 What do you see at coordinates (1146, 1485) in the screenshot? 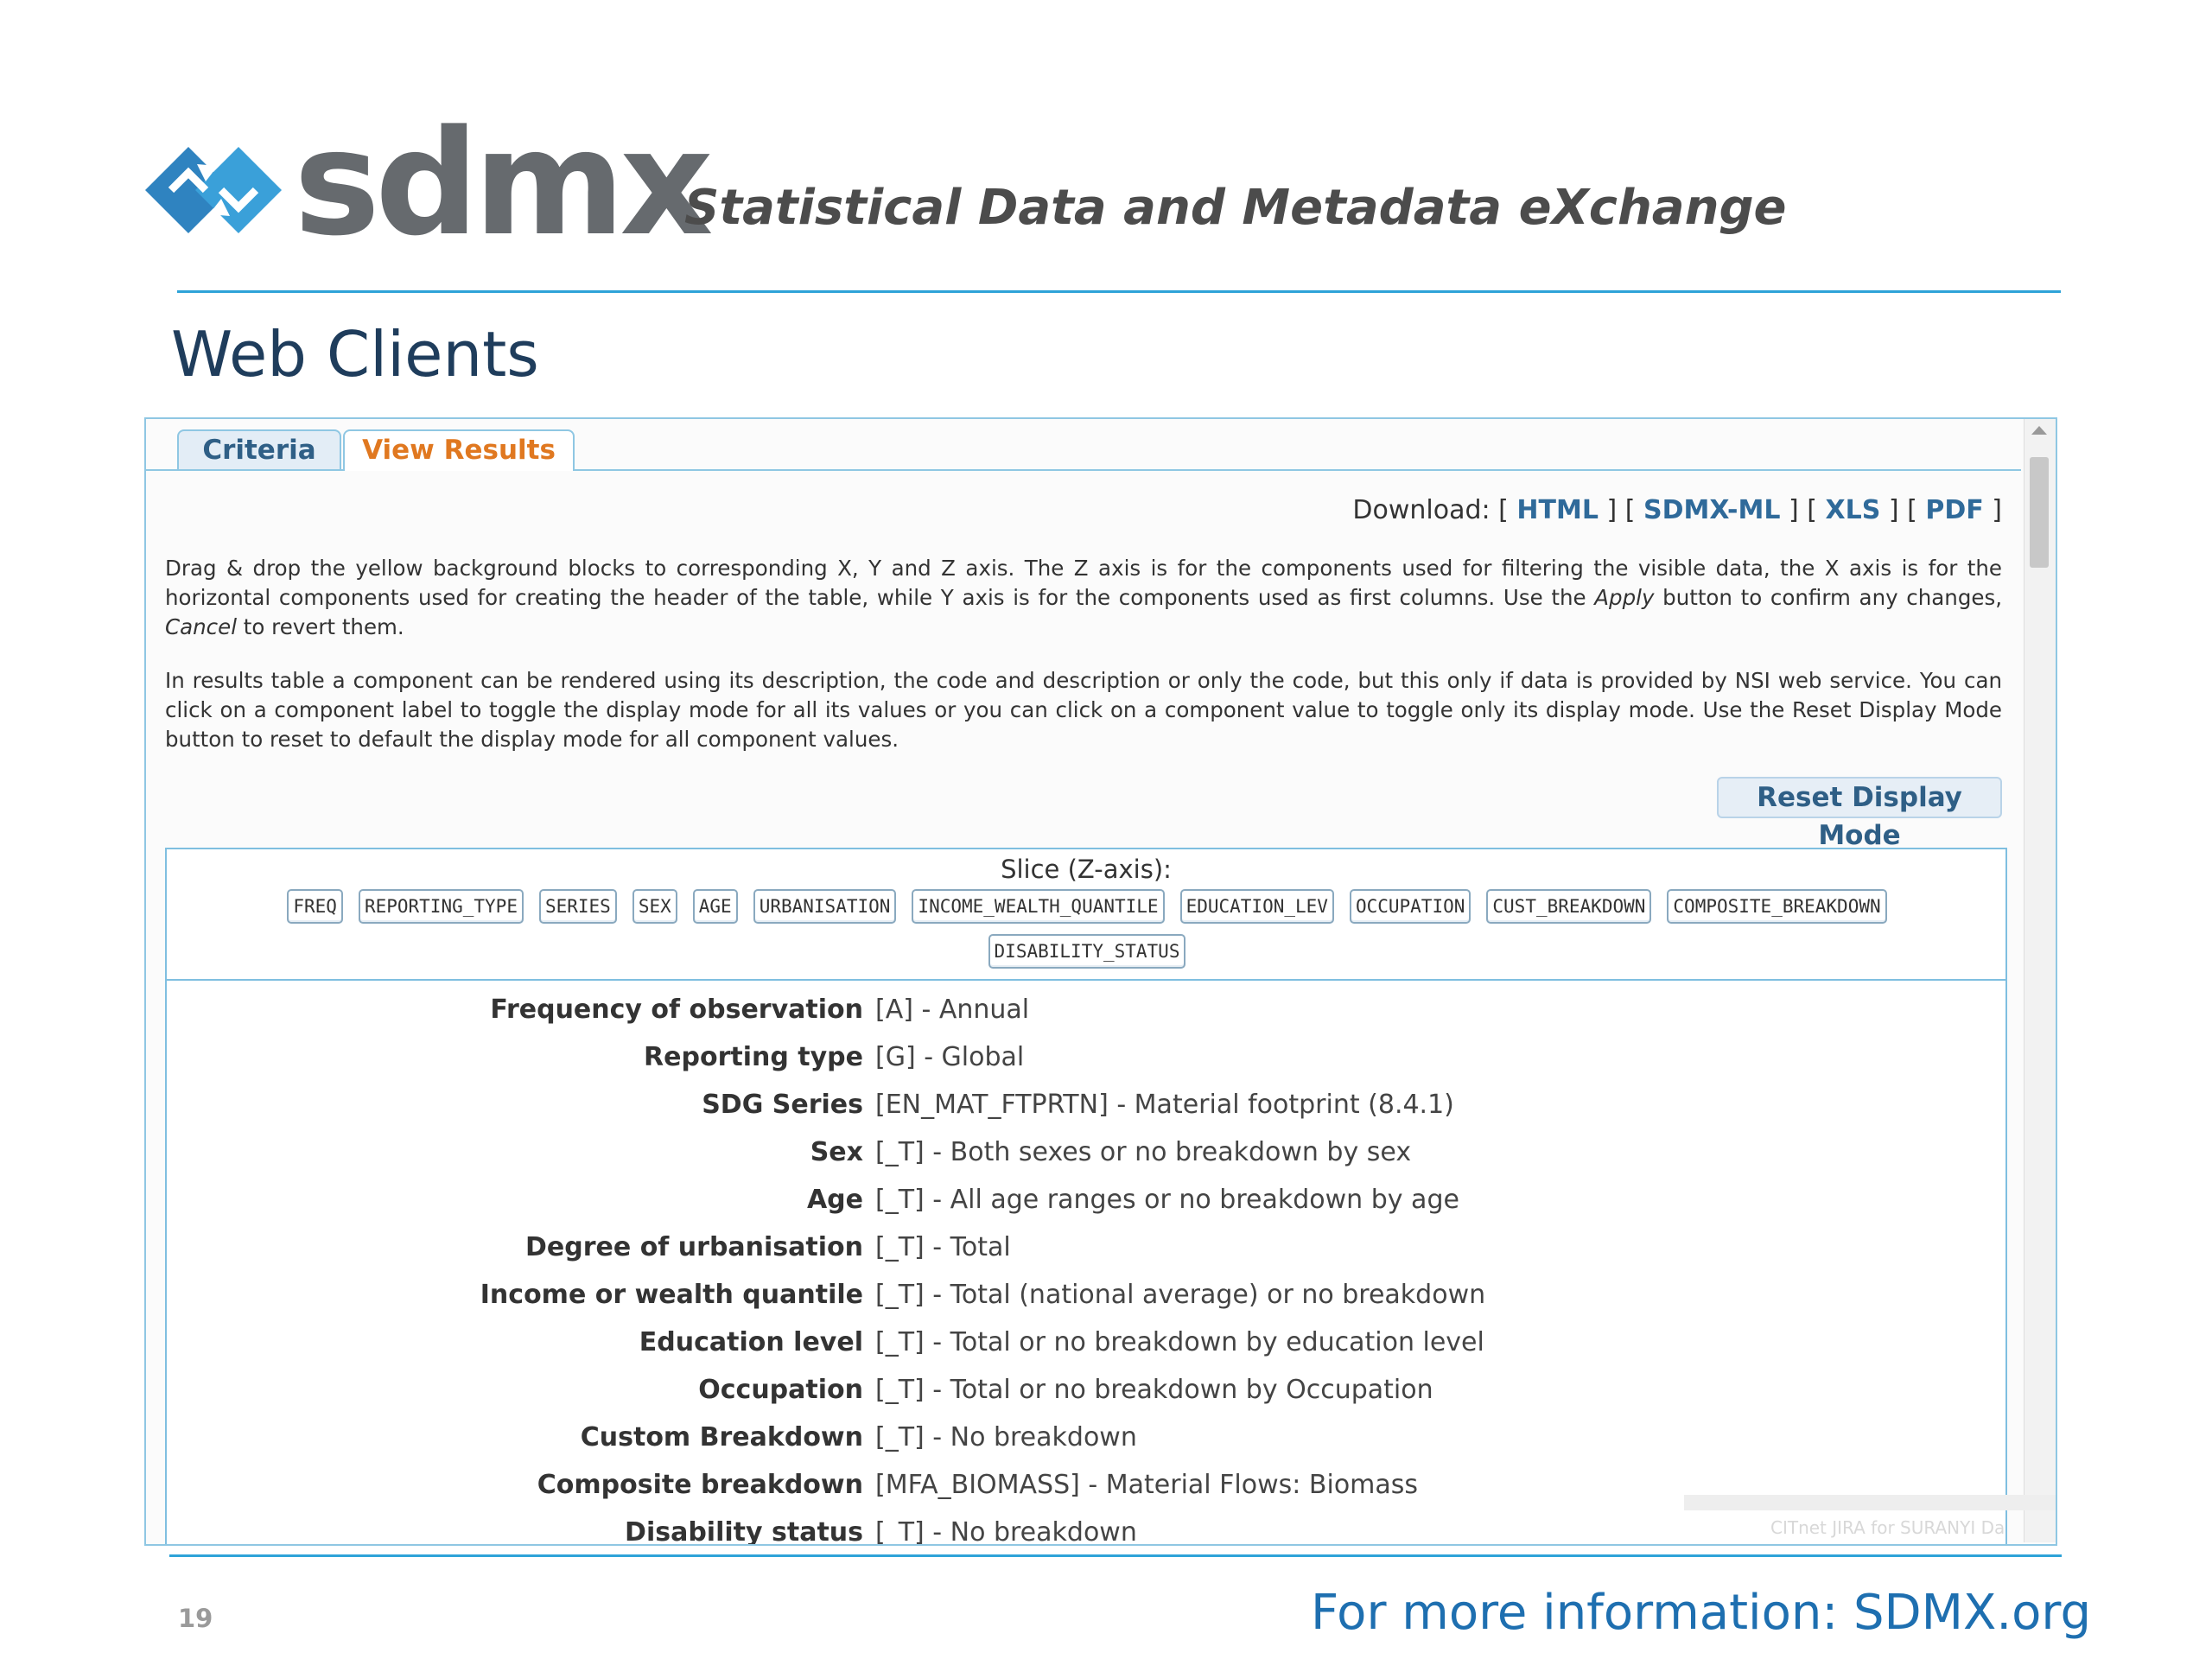
I see `component-value: [MFA_BIOMASS] - Material Flows: Biomass` at bounding box center [1146, 1485].